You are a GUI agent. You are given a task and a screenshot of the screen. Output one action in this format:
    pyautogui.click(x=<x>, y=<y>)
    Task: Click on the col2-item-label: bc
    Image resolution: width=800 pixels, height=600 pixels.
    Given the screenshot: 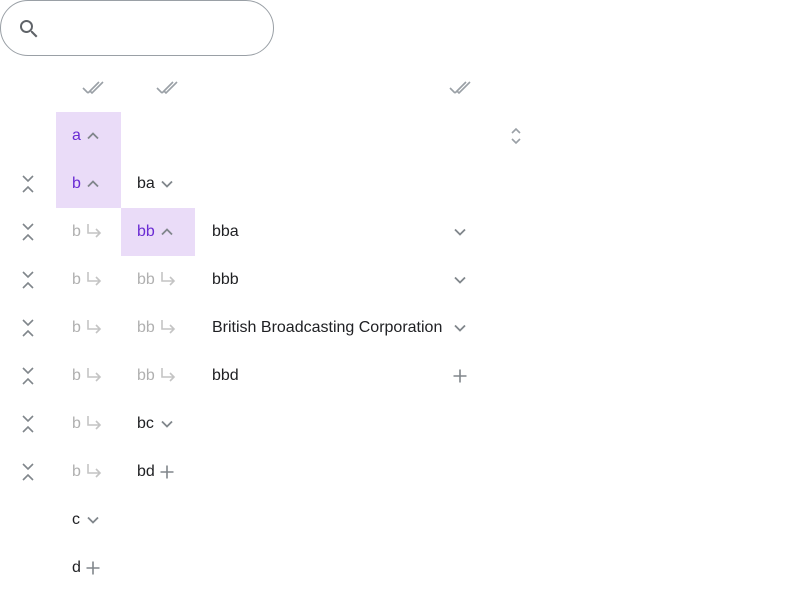 What is the action you would take?
    pyautogui.click(x=145, y=423)
    